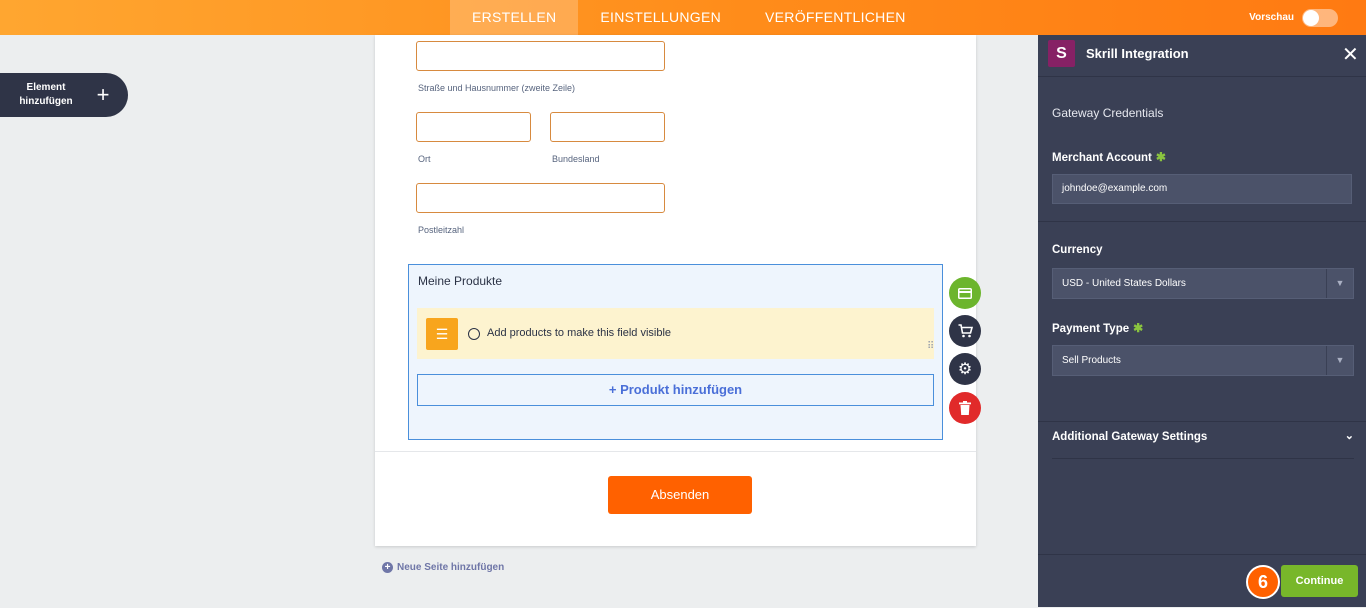  Describe the element at coordinates (1091, 360) in the screenshot. I see `payment-type-value: Sell Products` at that location.